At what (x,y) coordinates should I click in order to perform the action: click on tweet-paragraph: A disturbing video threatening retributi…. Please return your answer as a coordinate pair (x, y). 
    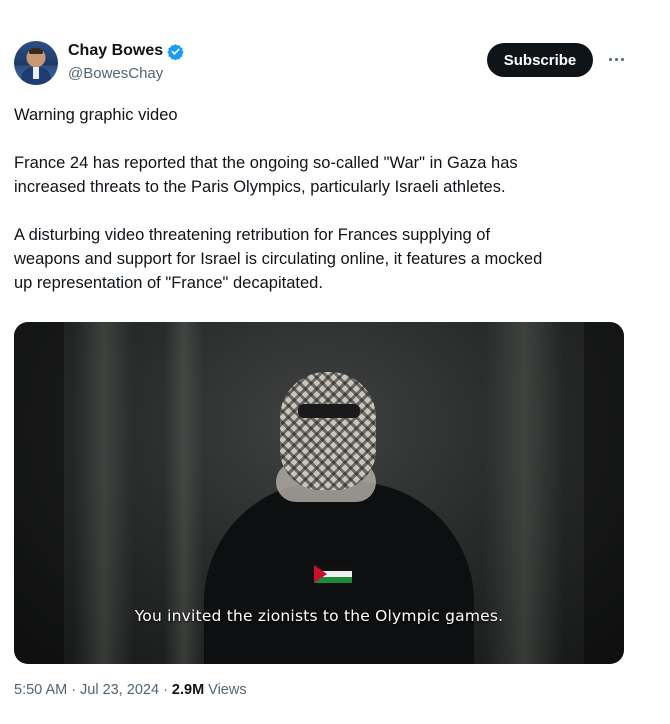
    Looking at the image, I should click on (278, 259).